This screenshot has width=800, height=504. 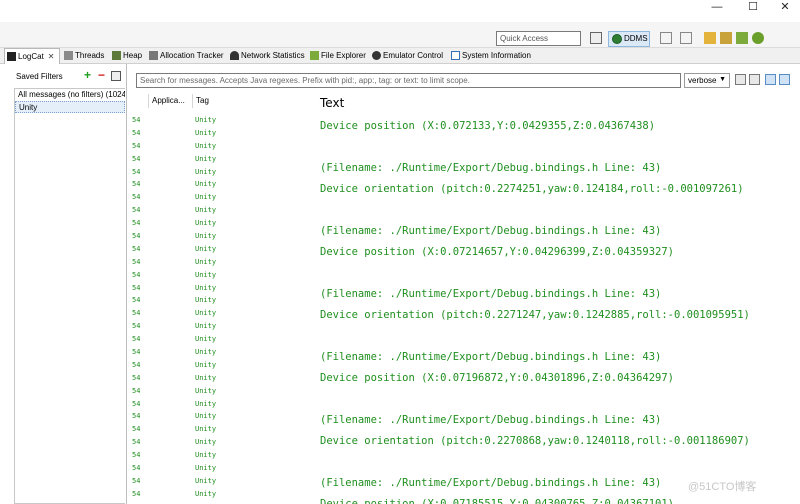 I want to click on tab-allocation-tracker: Allocation Tracker, so click(x=185, y=56).